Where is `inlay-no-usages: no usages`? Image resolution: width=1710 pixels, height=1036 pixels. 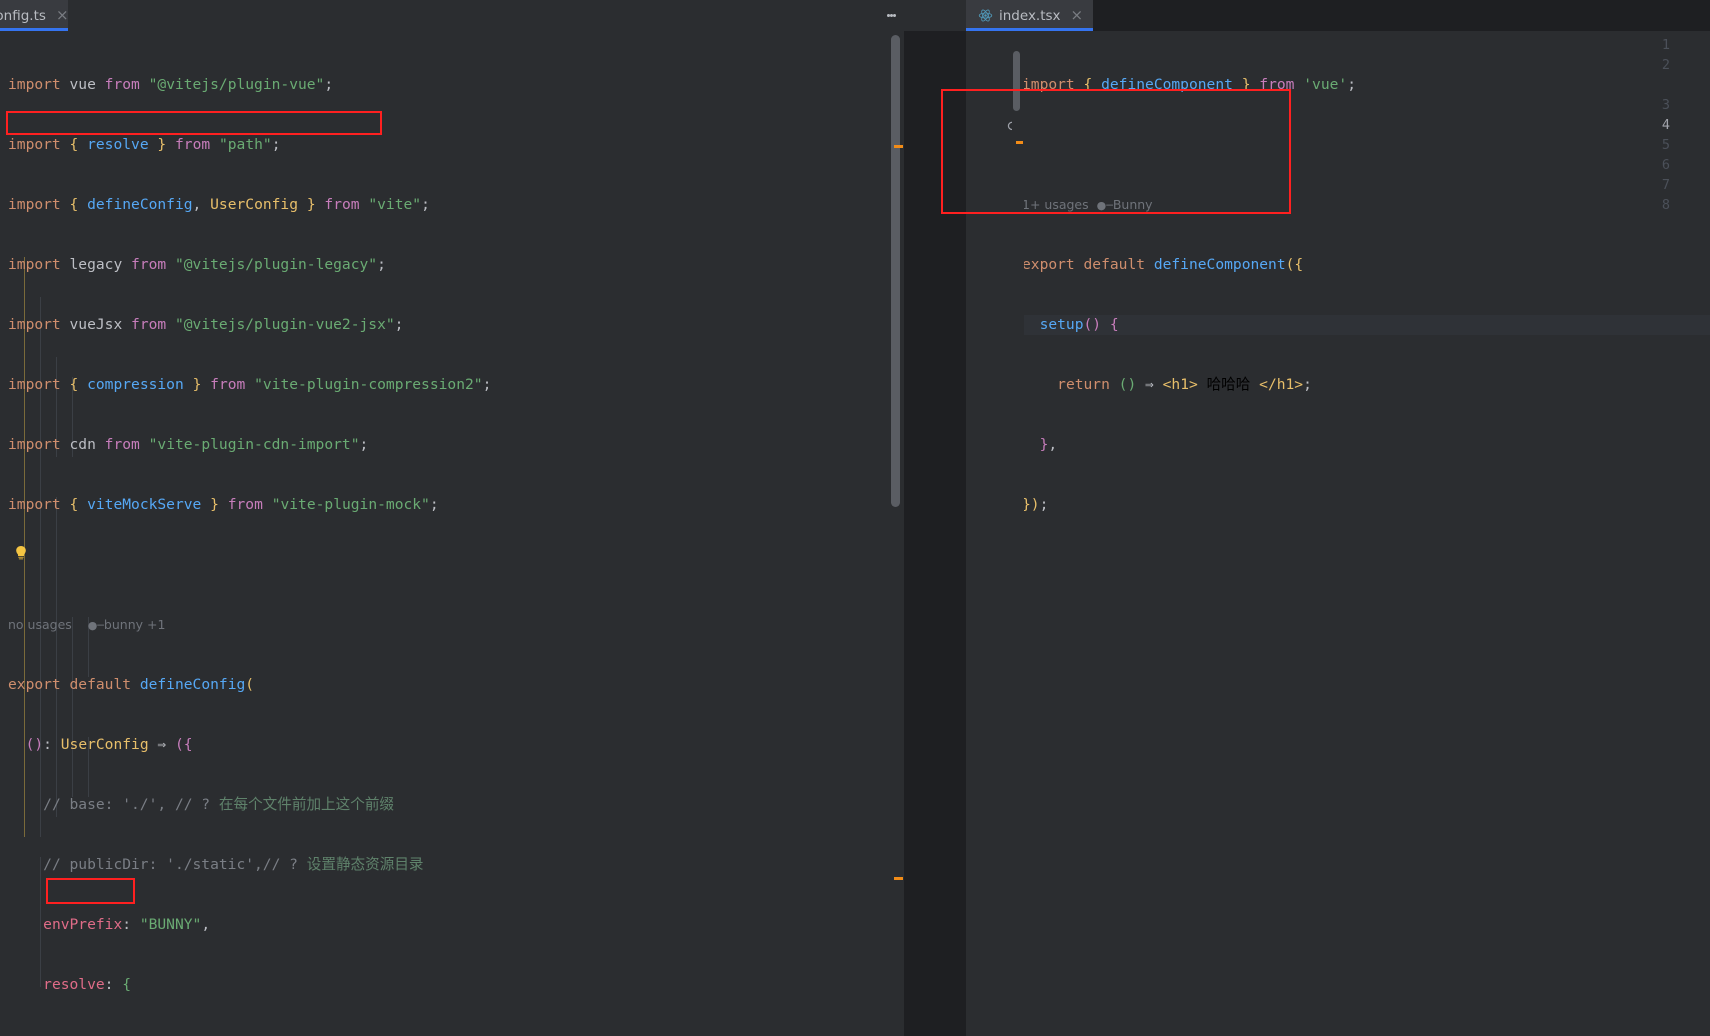 inlay-no-usages: no usages is located at coordinates (40, 624).